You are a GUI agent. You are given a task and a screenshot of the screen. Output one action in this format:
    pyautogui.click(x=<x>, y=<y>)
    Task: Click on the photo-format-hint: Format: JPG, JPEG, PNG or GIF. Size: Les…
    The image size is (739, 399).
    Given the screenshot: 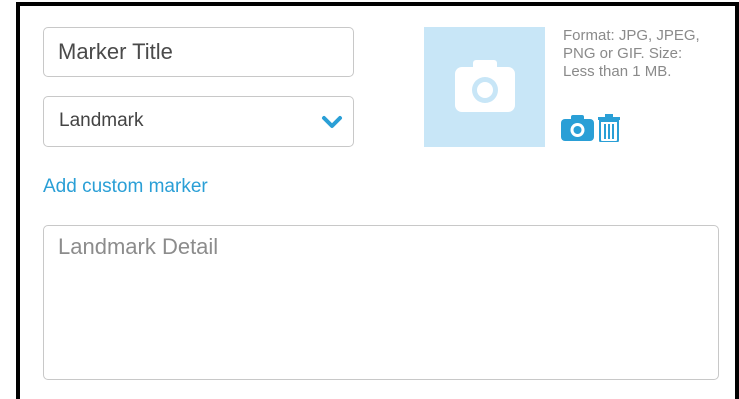 What is the action you would take?
    pyautogui.click(x=631, y=53)
    